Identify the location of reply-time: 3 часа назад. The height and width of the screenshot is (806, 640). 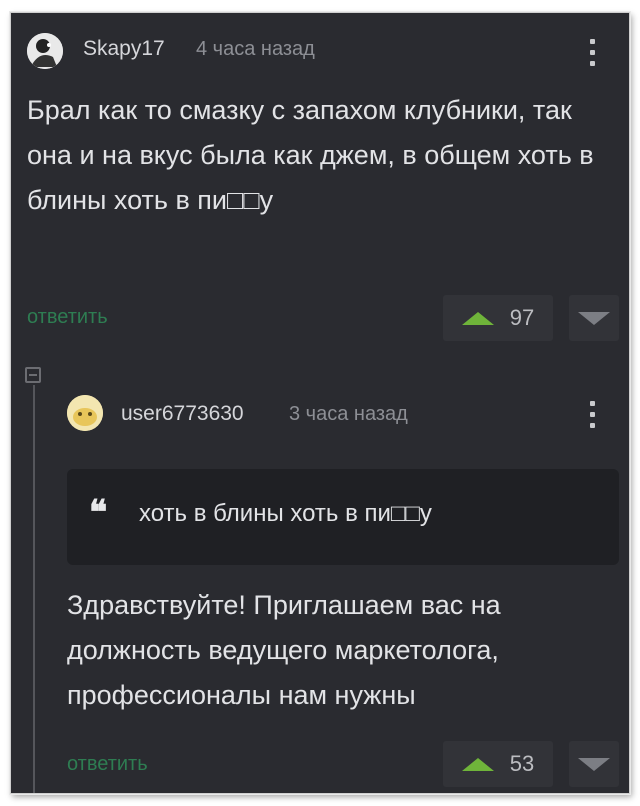
(348, 414).